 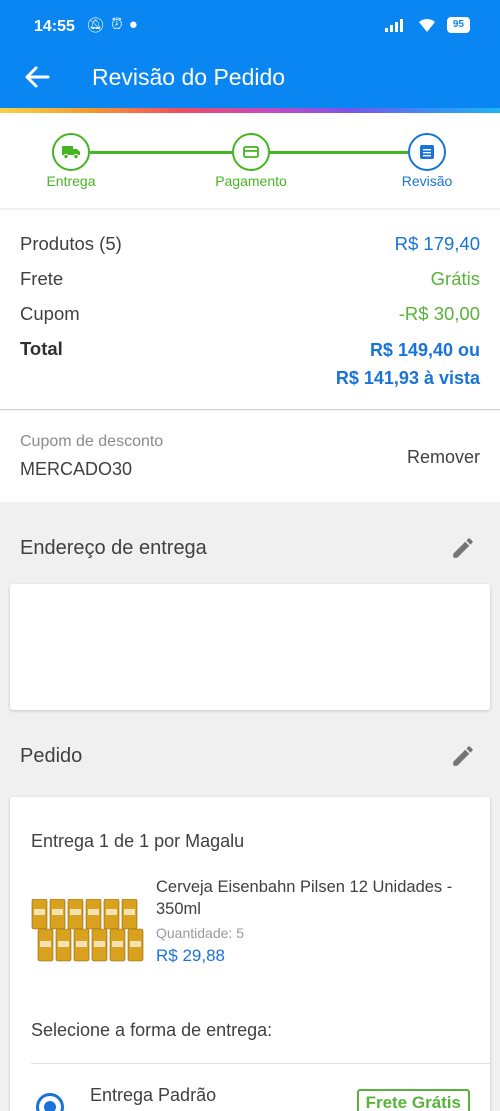 I want to click on shipping-option-label: Entrega Padrão, so click(x=153, y=1095).